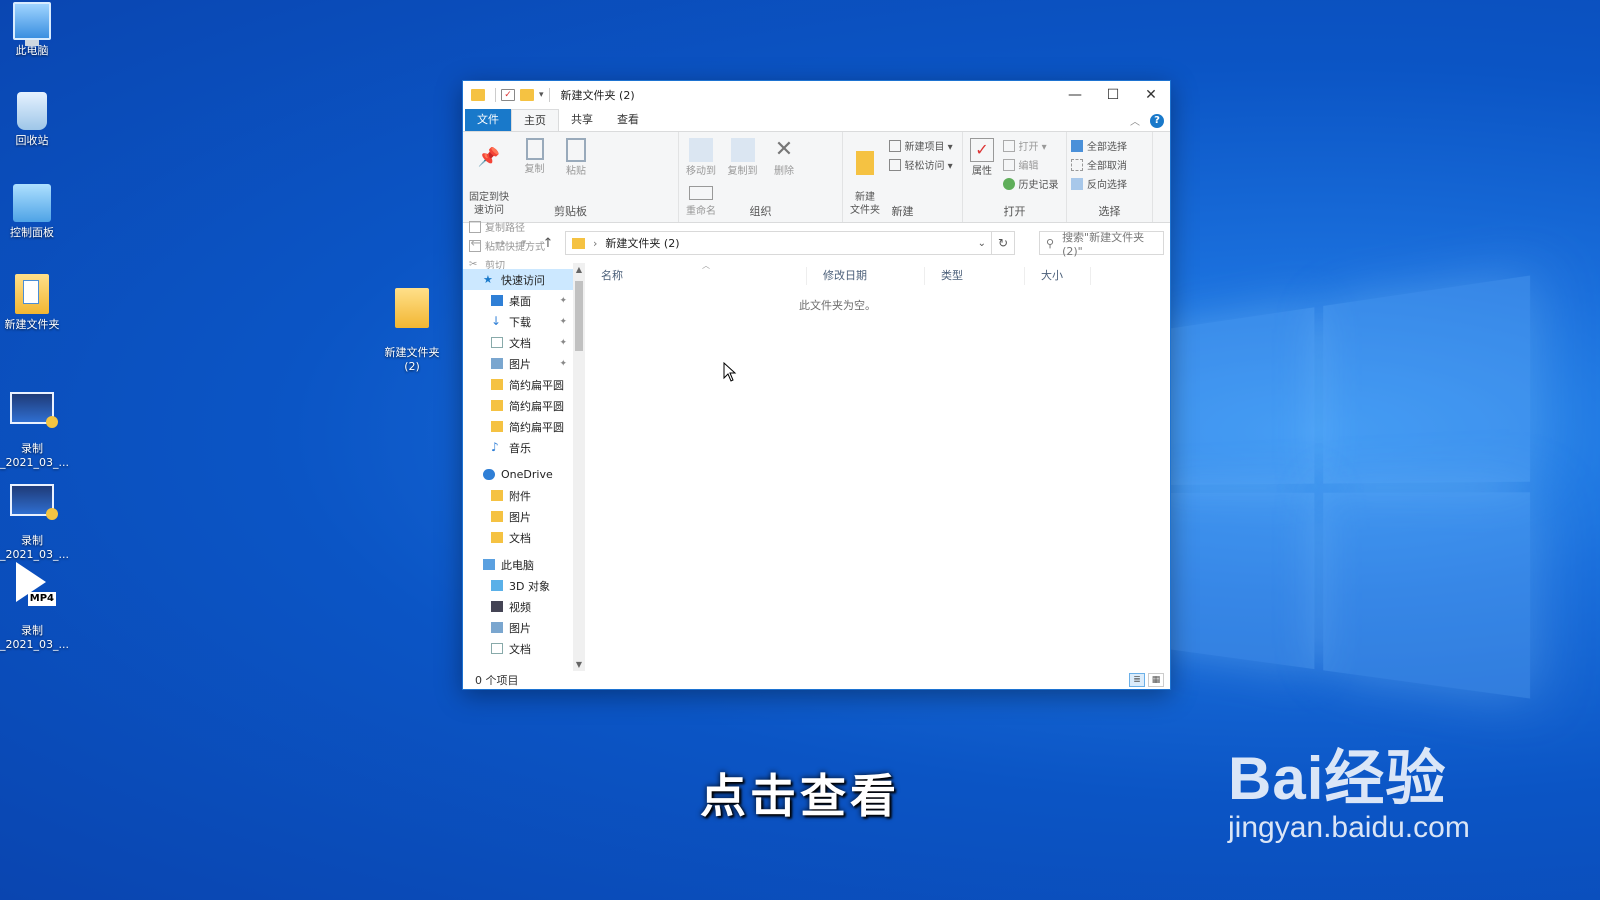  I want to click on collapse-ribbon-icon: ︿, so click(1135, 120).